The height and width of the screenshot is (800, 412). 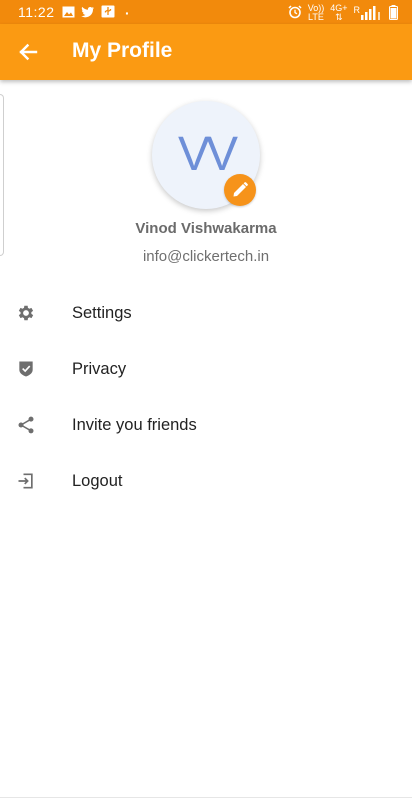 I want to click on status-bar: 11:22 · Vo)) LTE 4G+ ⇅ R, so click(x=206, y=12).